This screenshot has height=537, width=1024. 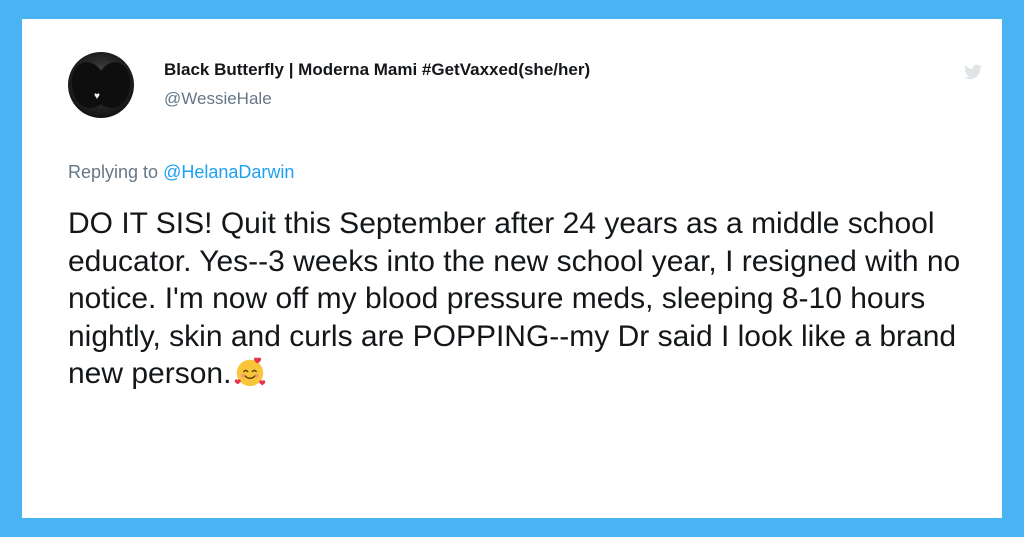 What do you see at coordinates (116, 172) in the screenshot?
I see `replying-to-label: Replying to` at bounding box center [116, 172].